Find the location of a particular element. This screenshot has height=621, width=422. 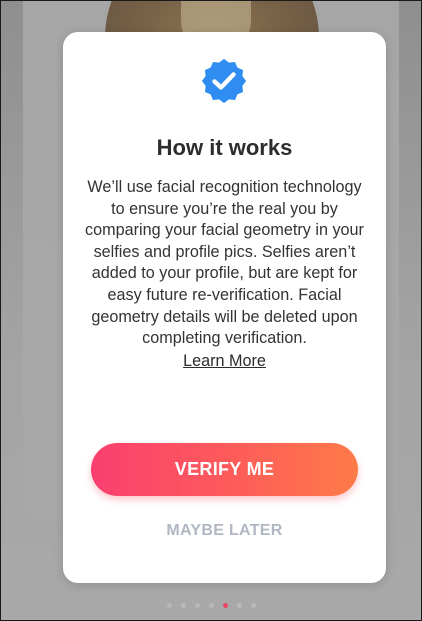

modal-title: How it works is located at coordinates (224, 147).